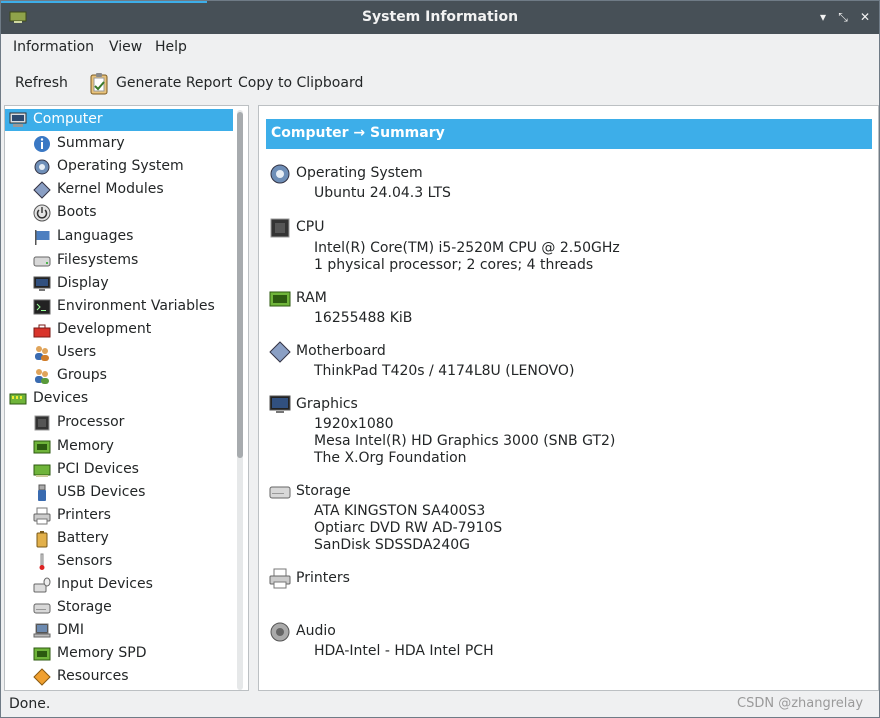  I want to click on menu-help: Help, so click(171, 47).